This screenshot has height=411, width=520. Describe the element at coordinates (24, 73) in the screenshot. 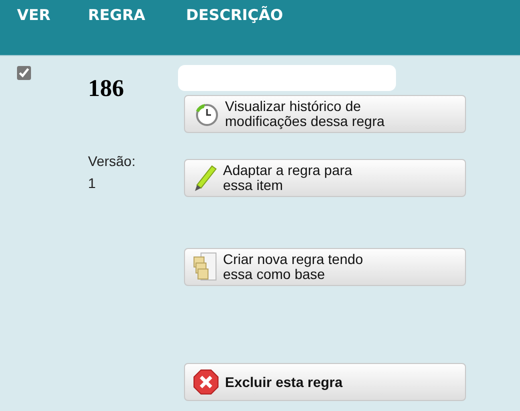

I see `checkbox` at that location.